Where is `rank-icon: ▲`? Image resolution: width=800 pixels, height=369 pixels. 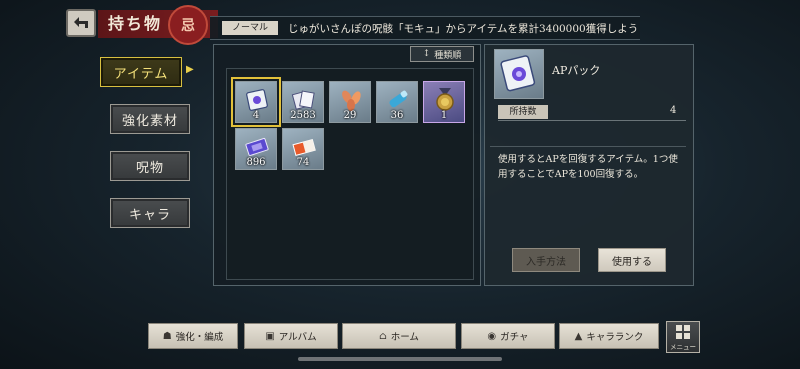
rank-icon: ▲ is located at coordinates (578, 336).